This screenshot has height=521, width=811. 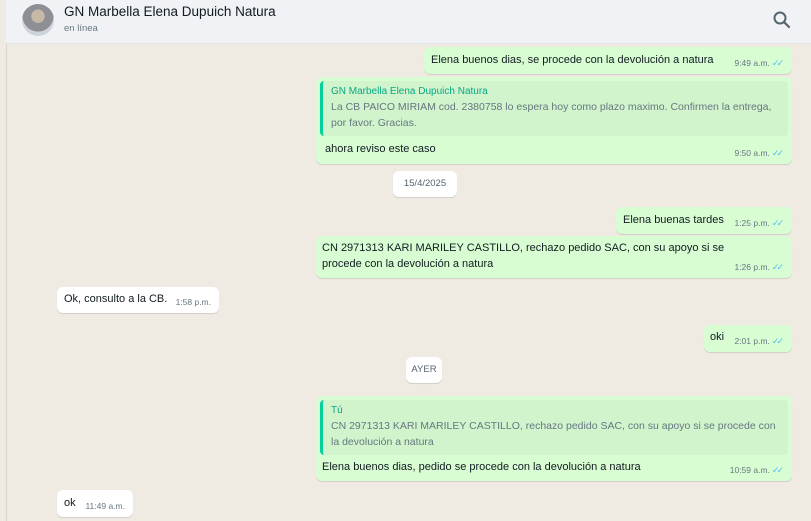 What do you see at coordinates (38, 20) in the screenshot?
I see `avatar` at bounding box center [38, 20].